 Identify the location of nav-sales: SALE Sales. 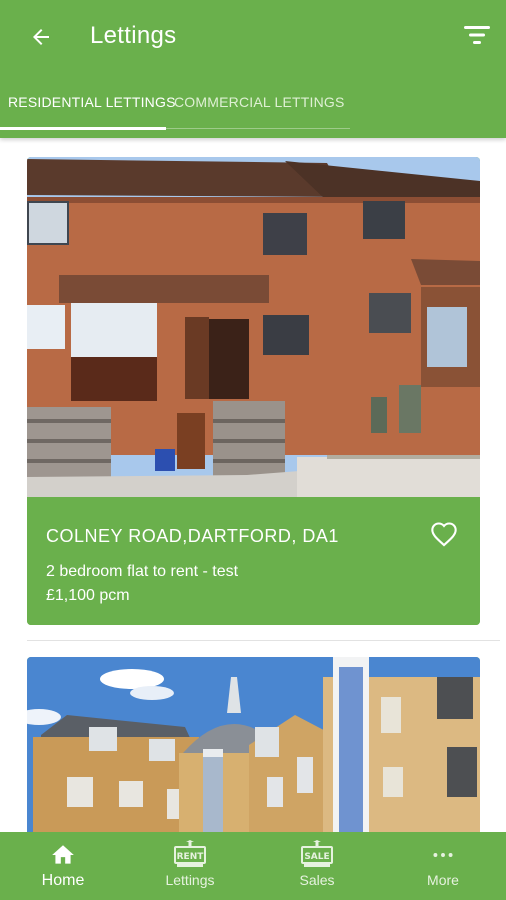
(317, 866).